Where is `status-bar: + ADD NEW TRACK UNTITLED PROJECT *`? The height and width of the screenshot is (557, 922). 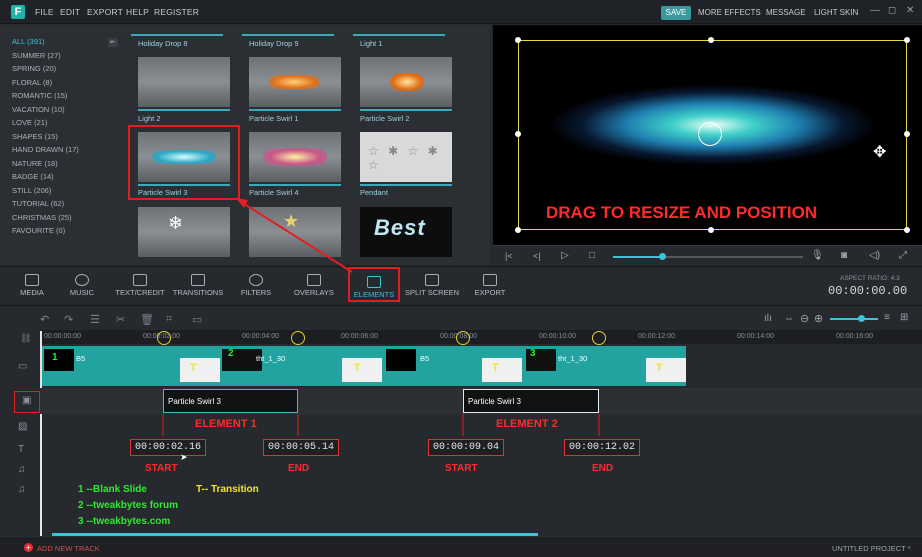 status-bar: + ADD NEW TRACK UNTITLED PROJECT * is located at coordinates (461, 547).